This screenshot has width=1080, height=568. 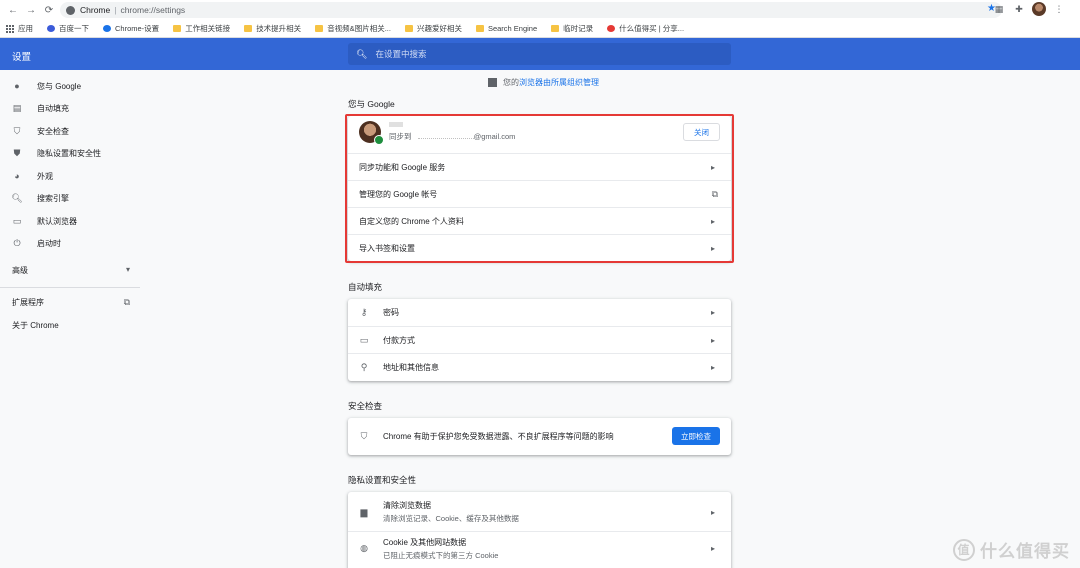 I want to click on sidebar-extensions: 扩展程序 ⧉, so click(x=71, y=302).